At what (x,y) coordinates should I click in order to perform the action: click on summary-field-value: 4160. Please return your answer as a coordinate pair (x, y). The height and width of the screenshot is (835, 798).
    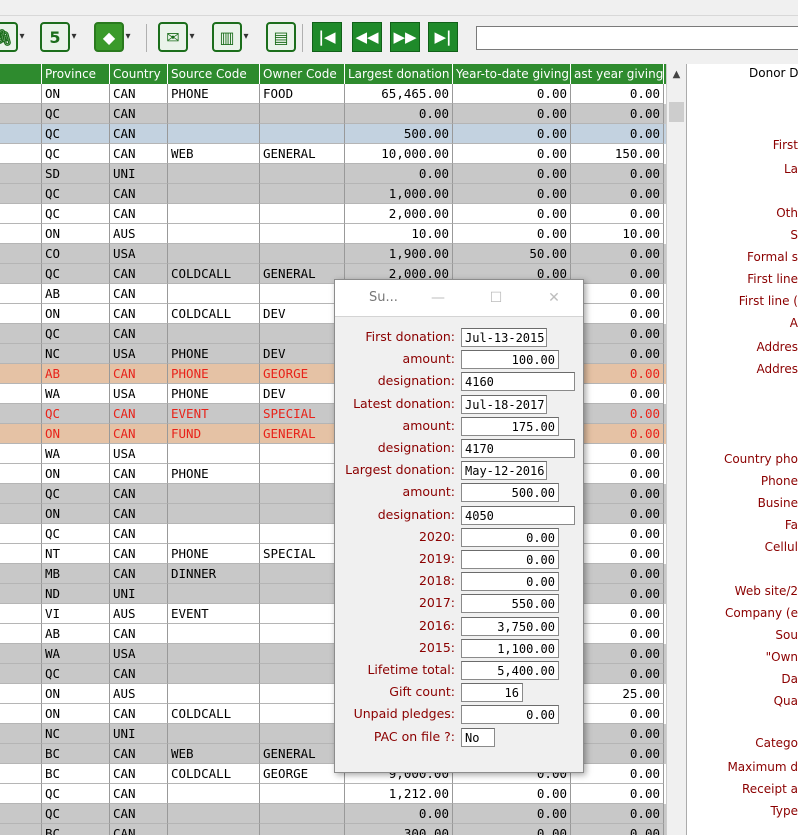
    Looking at the image, I should click on (518, 381).